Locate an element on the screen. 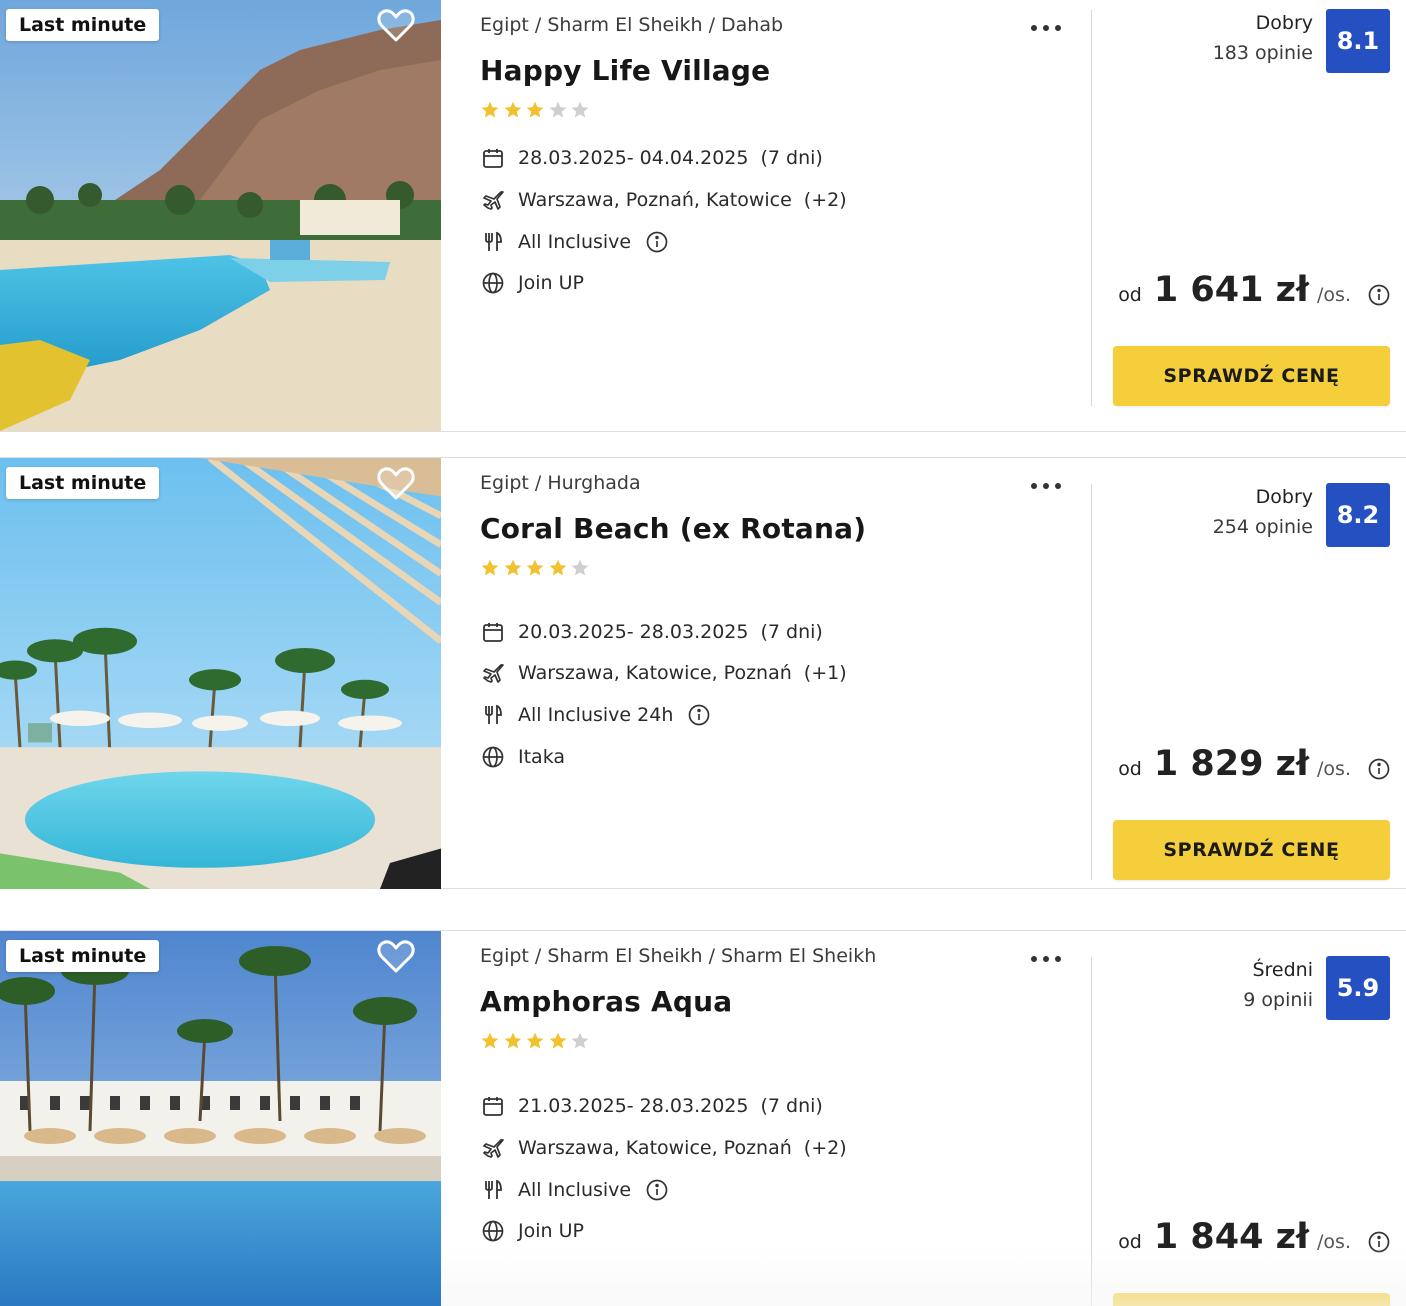  price-block: od 1 641 zł /os. is located at coordinates (1254, 294).